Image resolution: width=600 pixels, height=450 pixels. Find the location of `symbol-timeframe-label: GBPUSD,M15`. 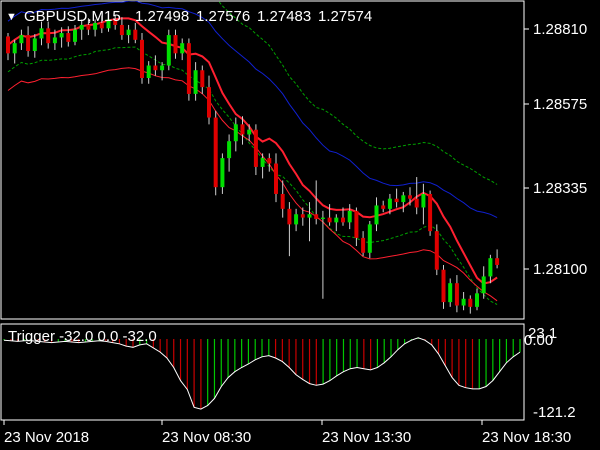

symbol-timeframe-label: GBPUSD,M15 is located at coordinates (72, 16).